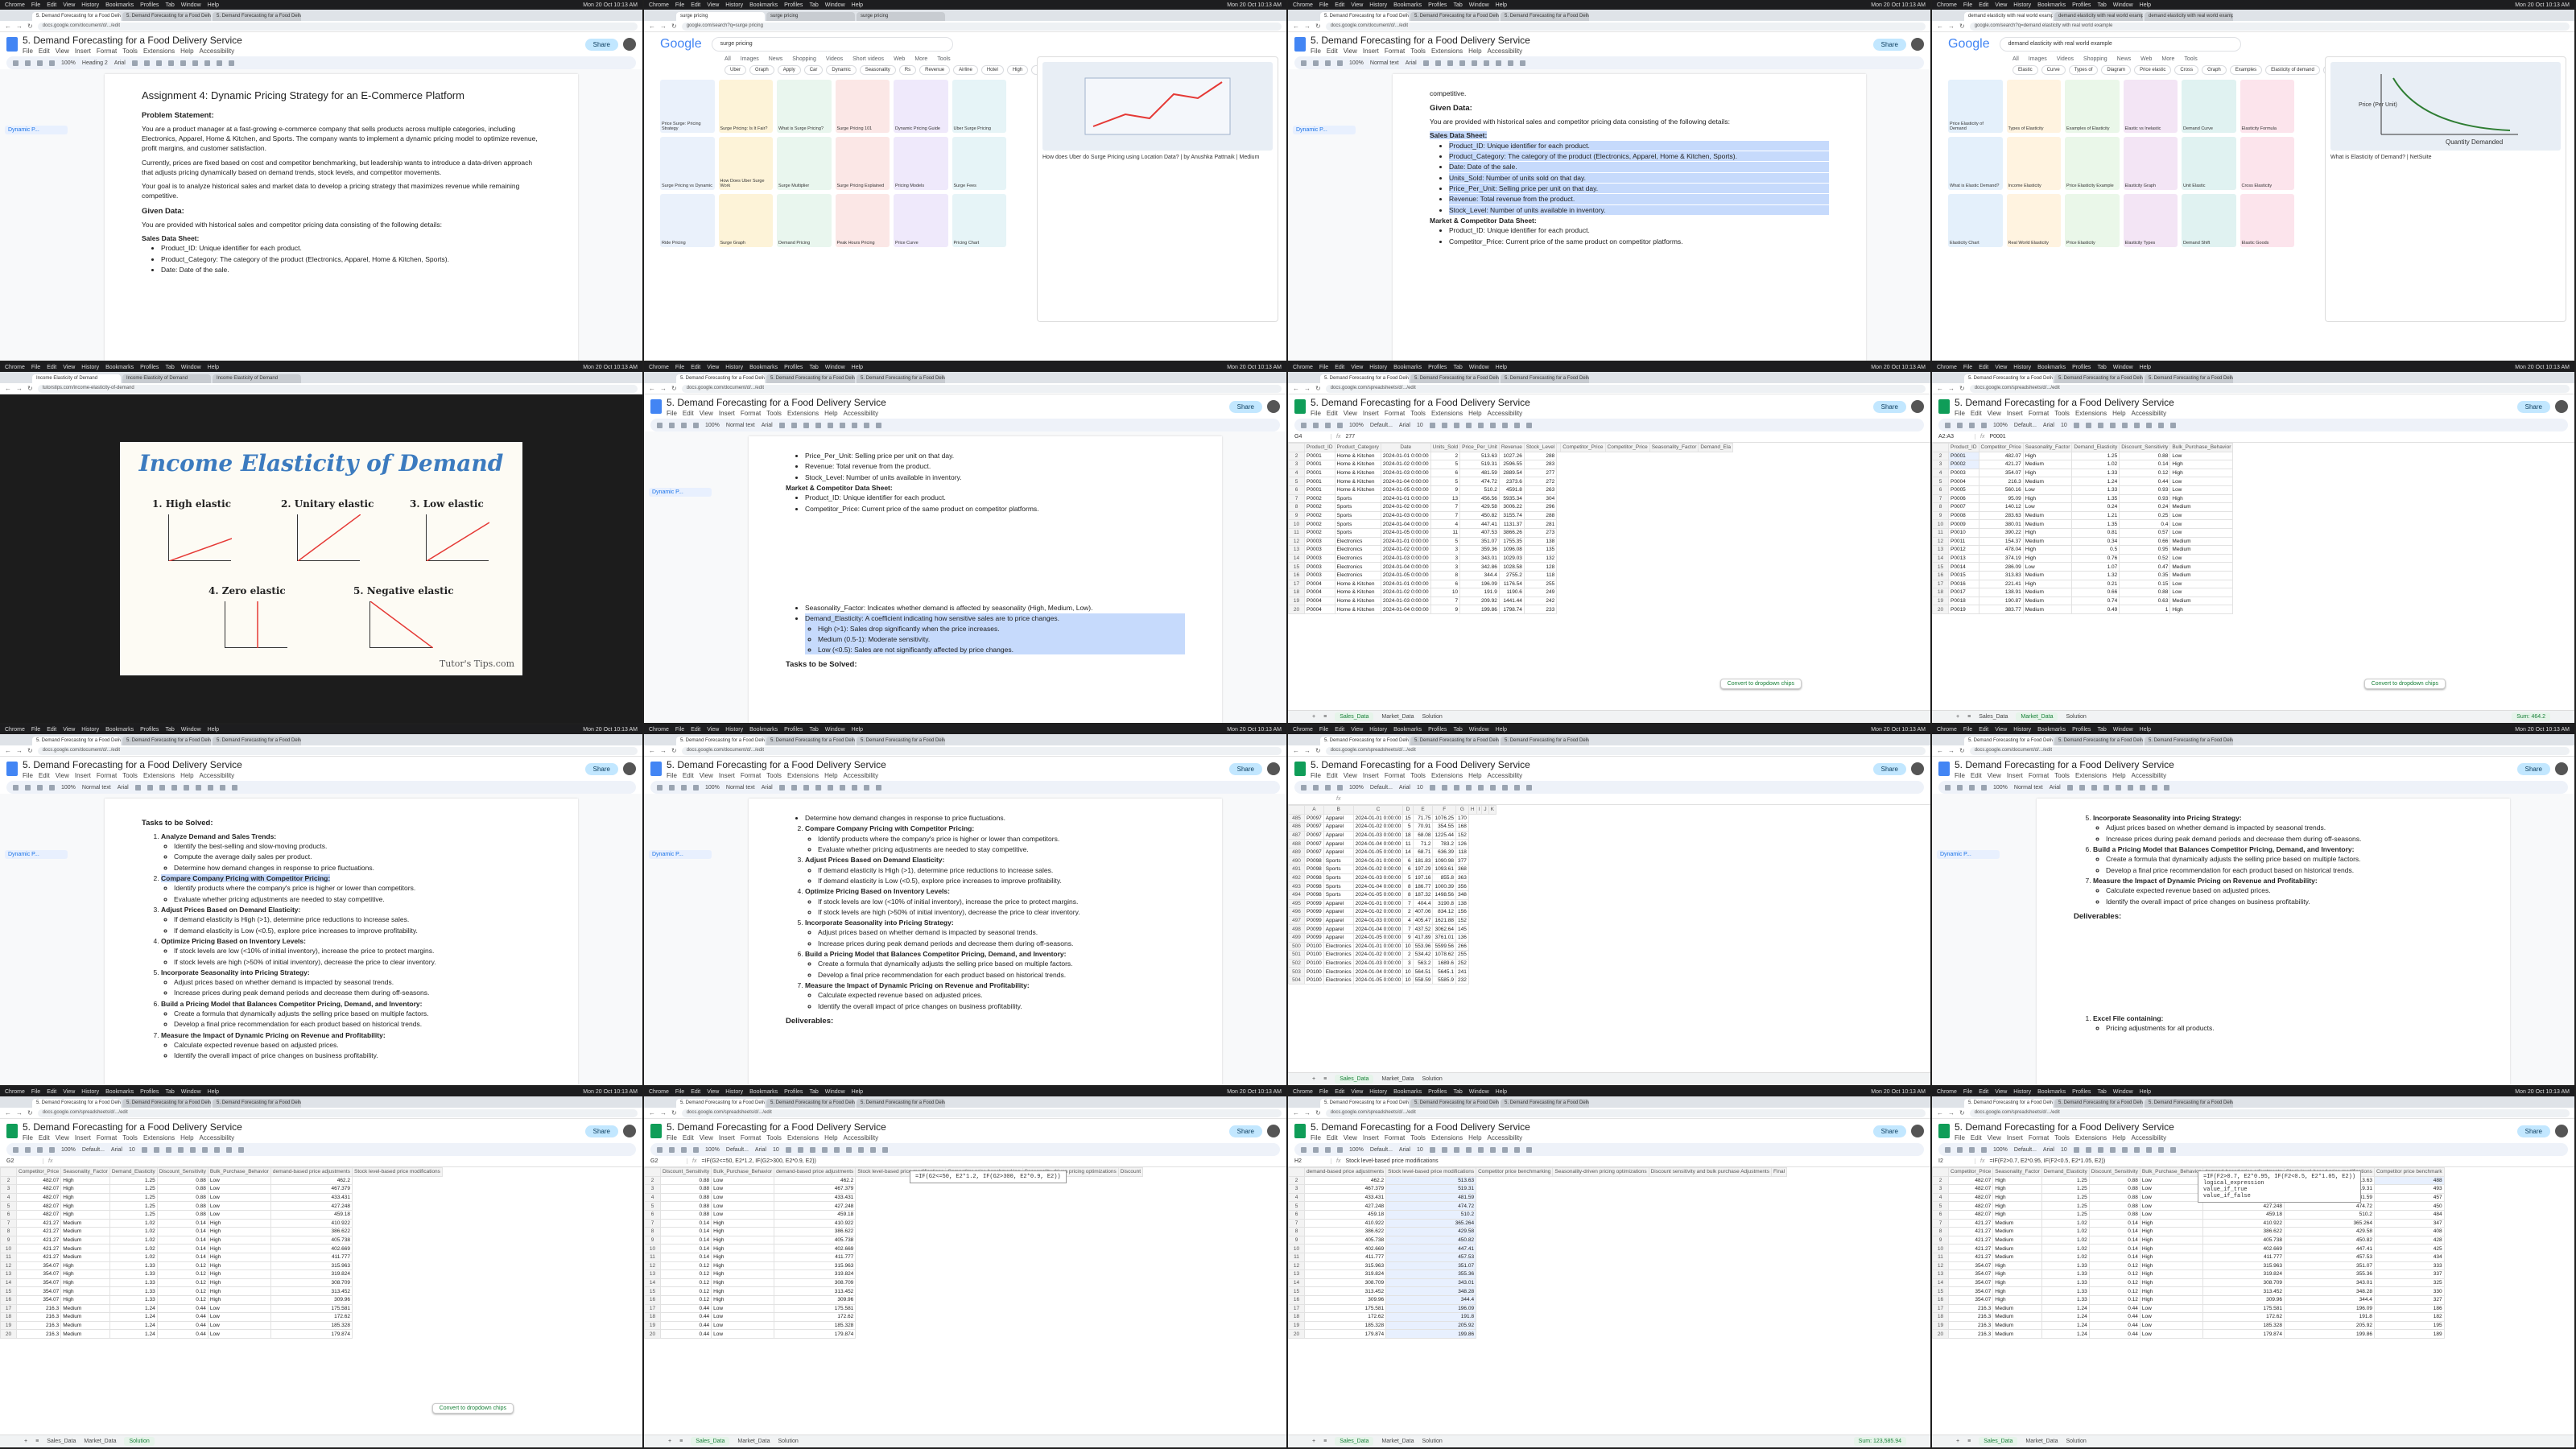 Image resolution: width=2576 pixels, height=1449 pixels. I want to click on bold-icon, so click(781, 787).